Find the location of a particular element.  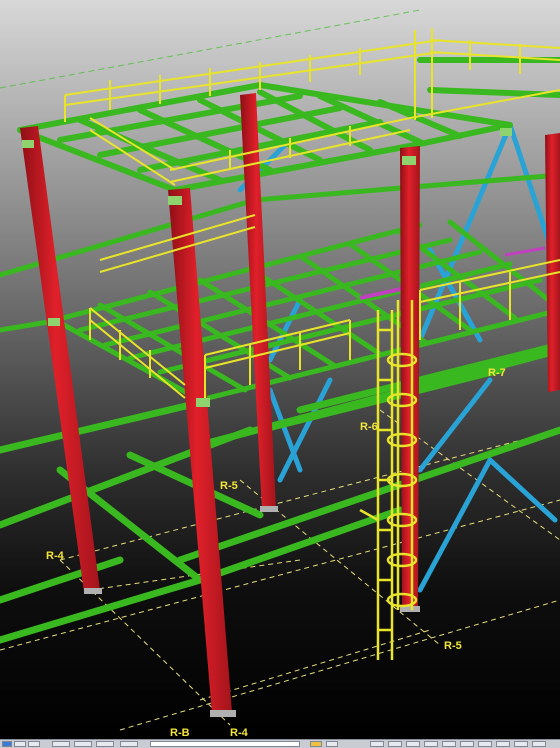

grid-label-r6: R-6 is located at coordinates (369, 427).